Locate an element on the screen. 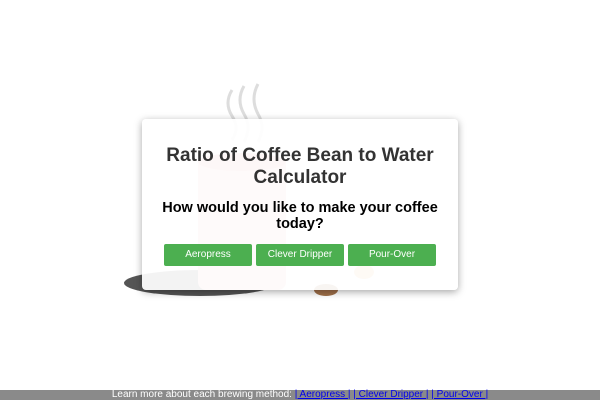 This screenshot has height=400, width=600. footer-link-aeropress: | Aeropress | is located at coordinates (323, 394).